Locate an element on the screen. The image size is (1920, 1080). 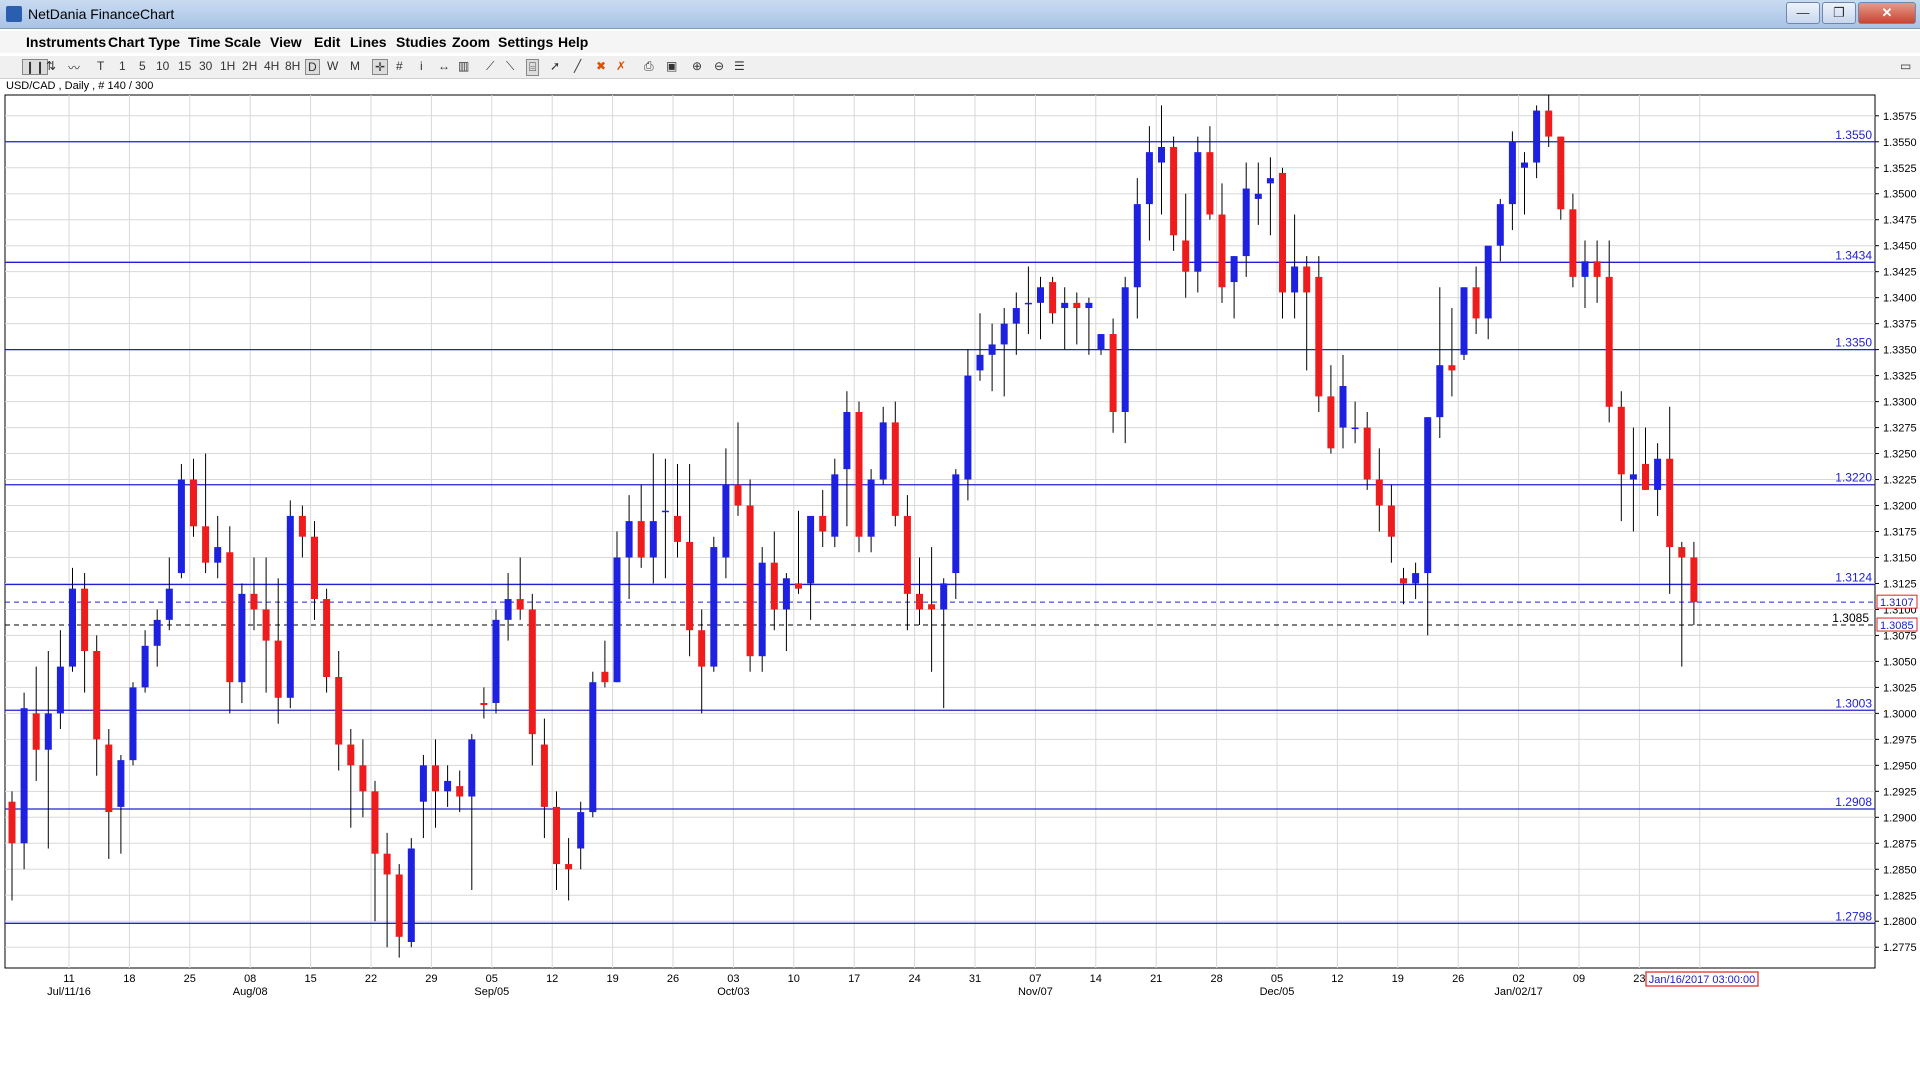
print-icon: ⎙ is located at coordinates (649, 66).